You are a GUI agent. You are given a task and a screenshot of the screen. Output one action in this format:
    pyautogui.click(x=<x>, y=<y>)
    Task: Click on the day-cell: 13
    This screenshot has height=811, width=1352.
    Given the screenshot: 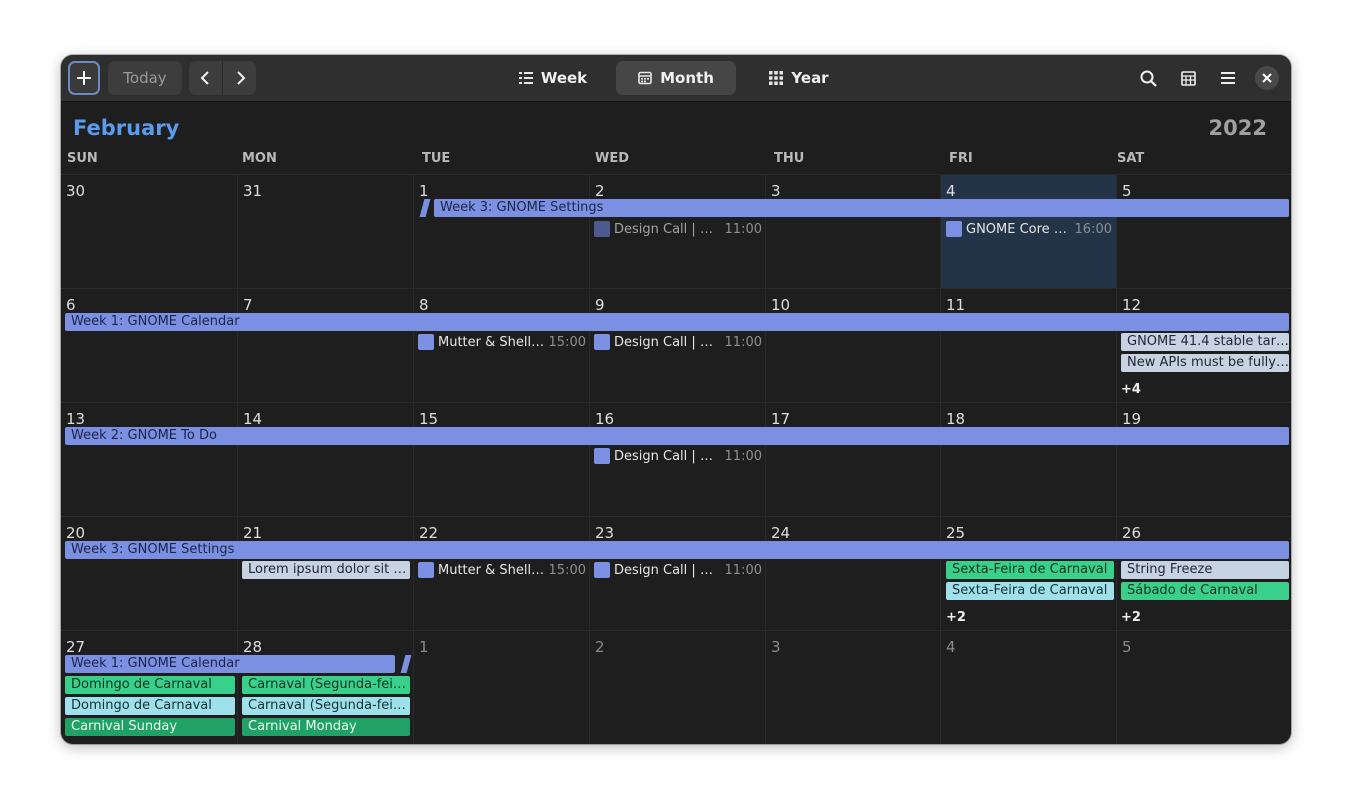 What is the action you would take?
    pyautogui.click(x=149, y=459)
    